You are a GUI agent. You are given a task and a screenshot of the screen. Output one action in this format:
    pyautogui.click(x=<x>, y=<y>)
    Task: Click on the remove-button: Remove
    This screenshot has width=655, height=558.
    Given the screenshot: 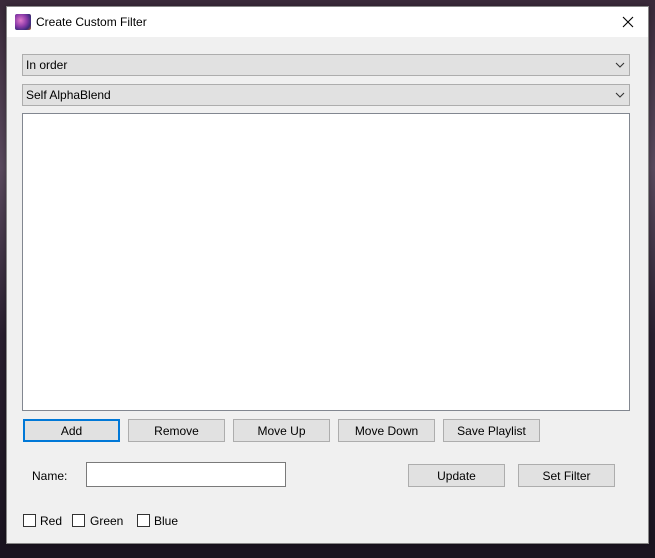 What is the action you would take?
    pyautogui.click(x=176, y=430)
    